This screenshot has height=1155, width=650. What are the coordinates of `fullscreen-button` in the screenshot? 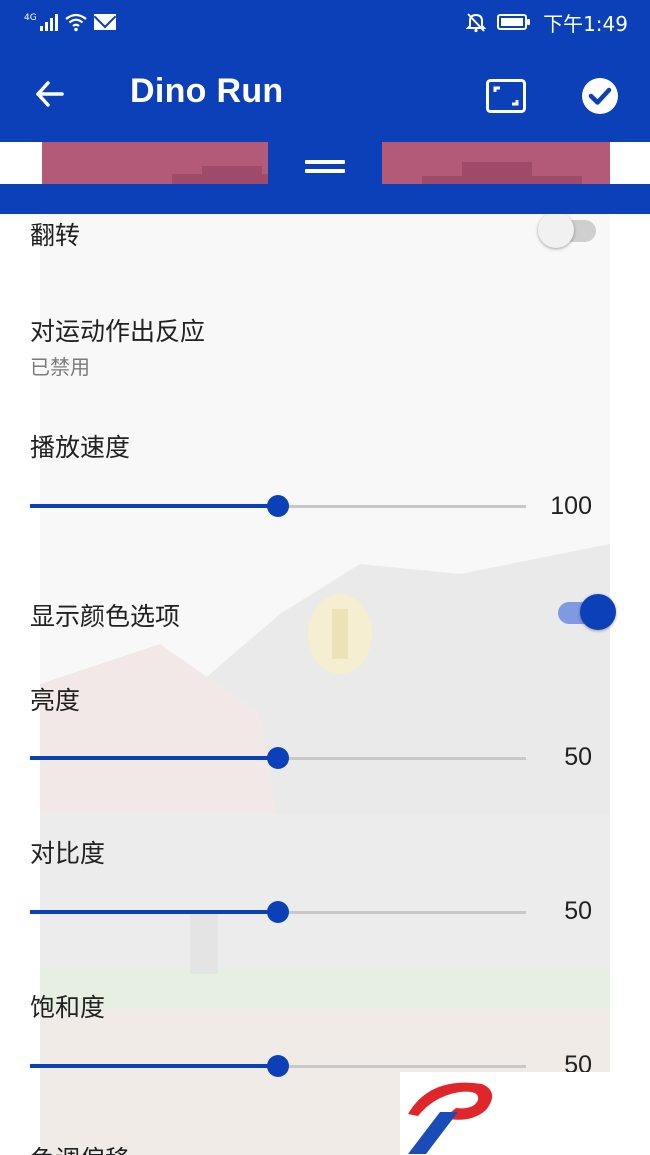 It's located at (506, 96).